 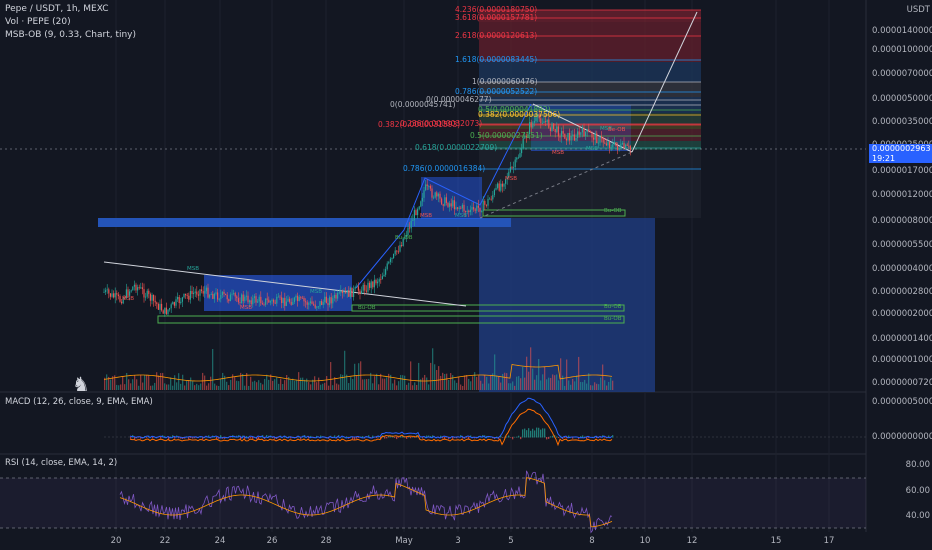 I want to click on time-tick-label: 22, so click(x=165, y=541).